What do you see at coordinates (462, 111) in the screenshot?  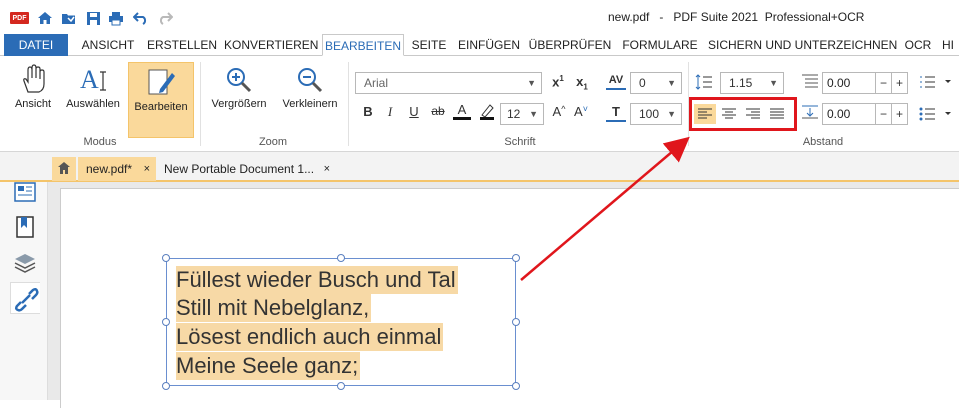 I see `font-color-button: A` at bounding box center [462, 111].